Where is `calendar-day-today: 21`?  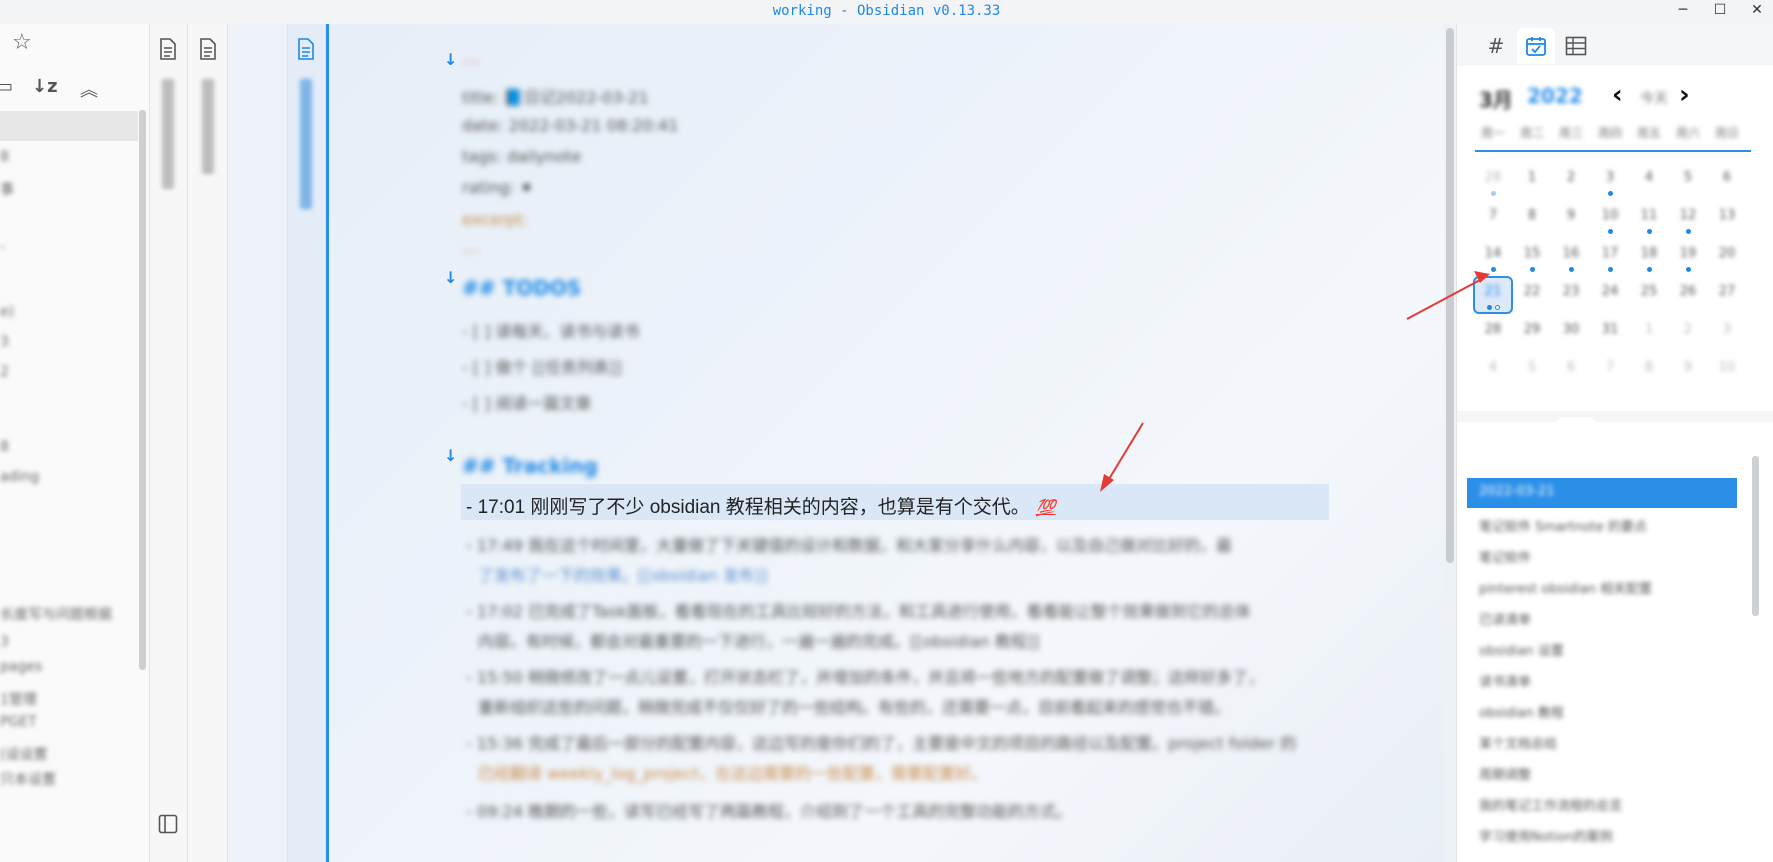 calendar-day-today: 21 is located at coordinates (1493, 291).